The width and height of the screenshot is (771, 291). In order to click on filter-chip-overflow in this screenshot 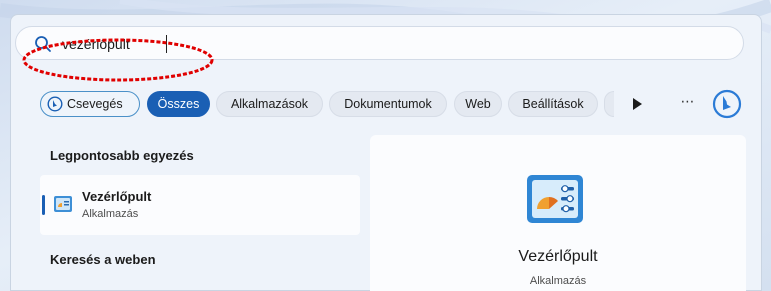, I will do `click(609, 104)`.